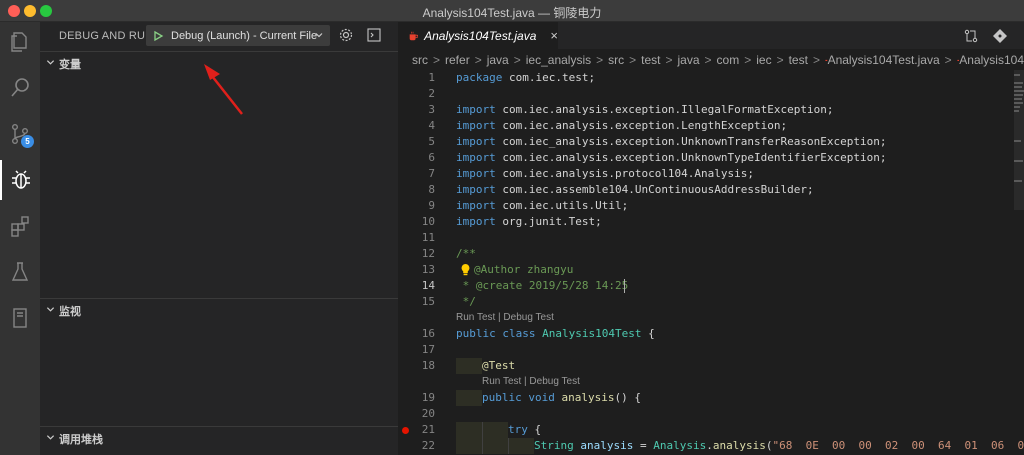  I want to click on code-line: 17, so click(711, 350).